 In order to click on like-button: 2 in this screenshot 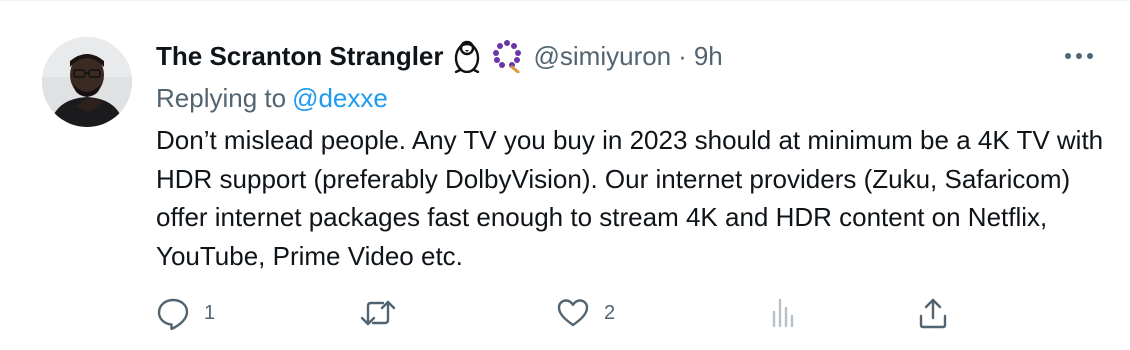, I will do `click(585, 313)`.